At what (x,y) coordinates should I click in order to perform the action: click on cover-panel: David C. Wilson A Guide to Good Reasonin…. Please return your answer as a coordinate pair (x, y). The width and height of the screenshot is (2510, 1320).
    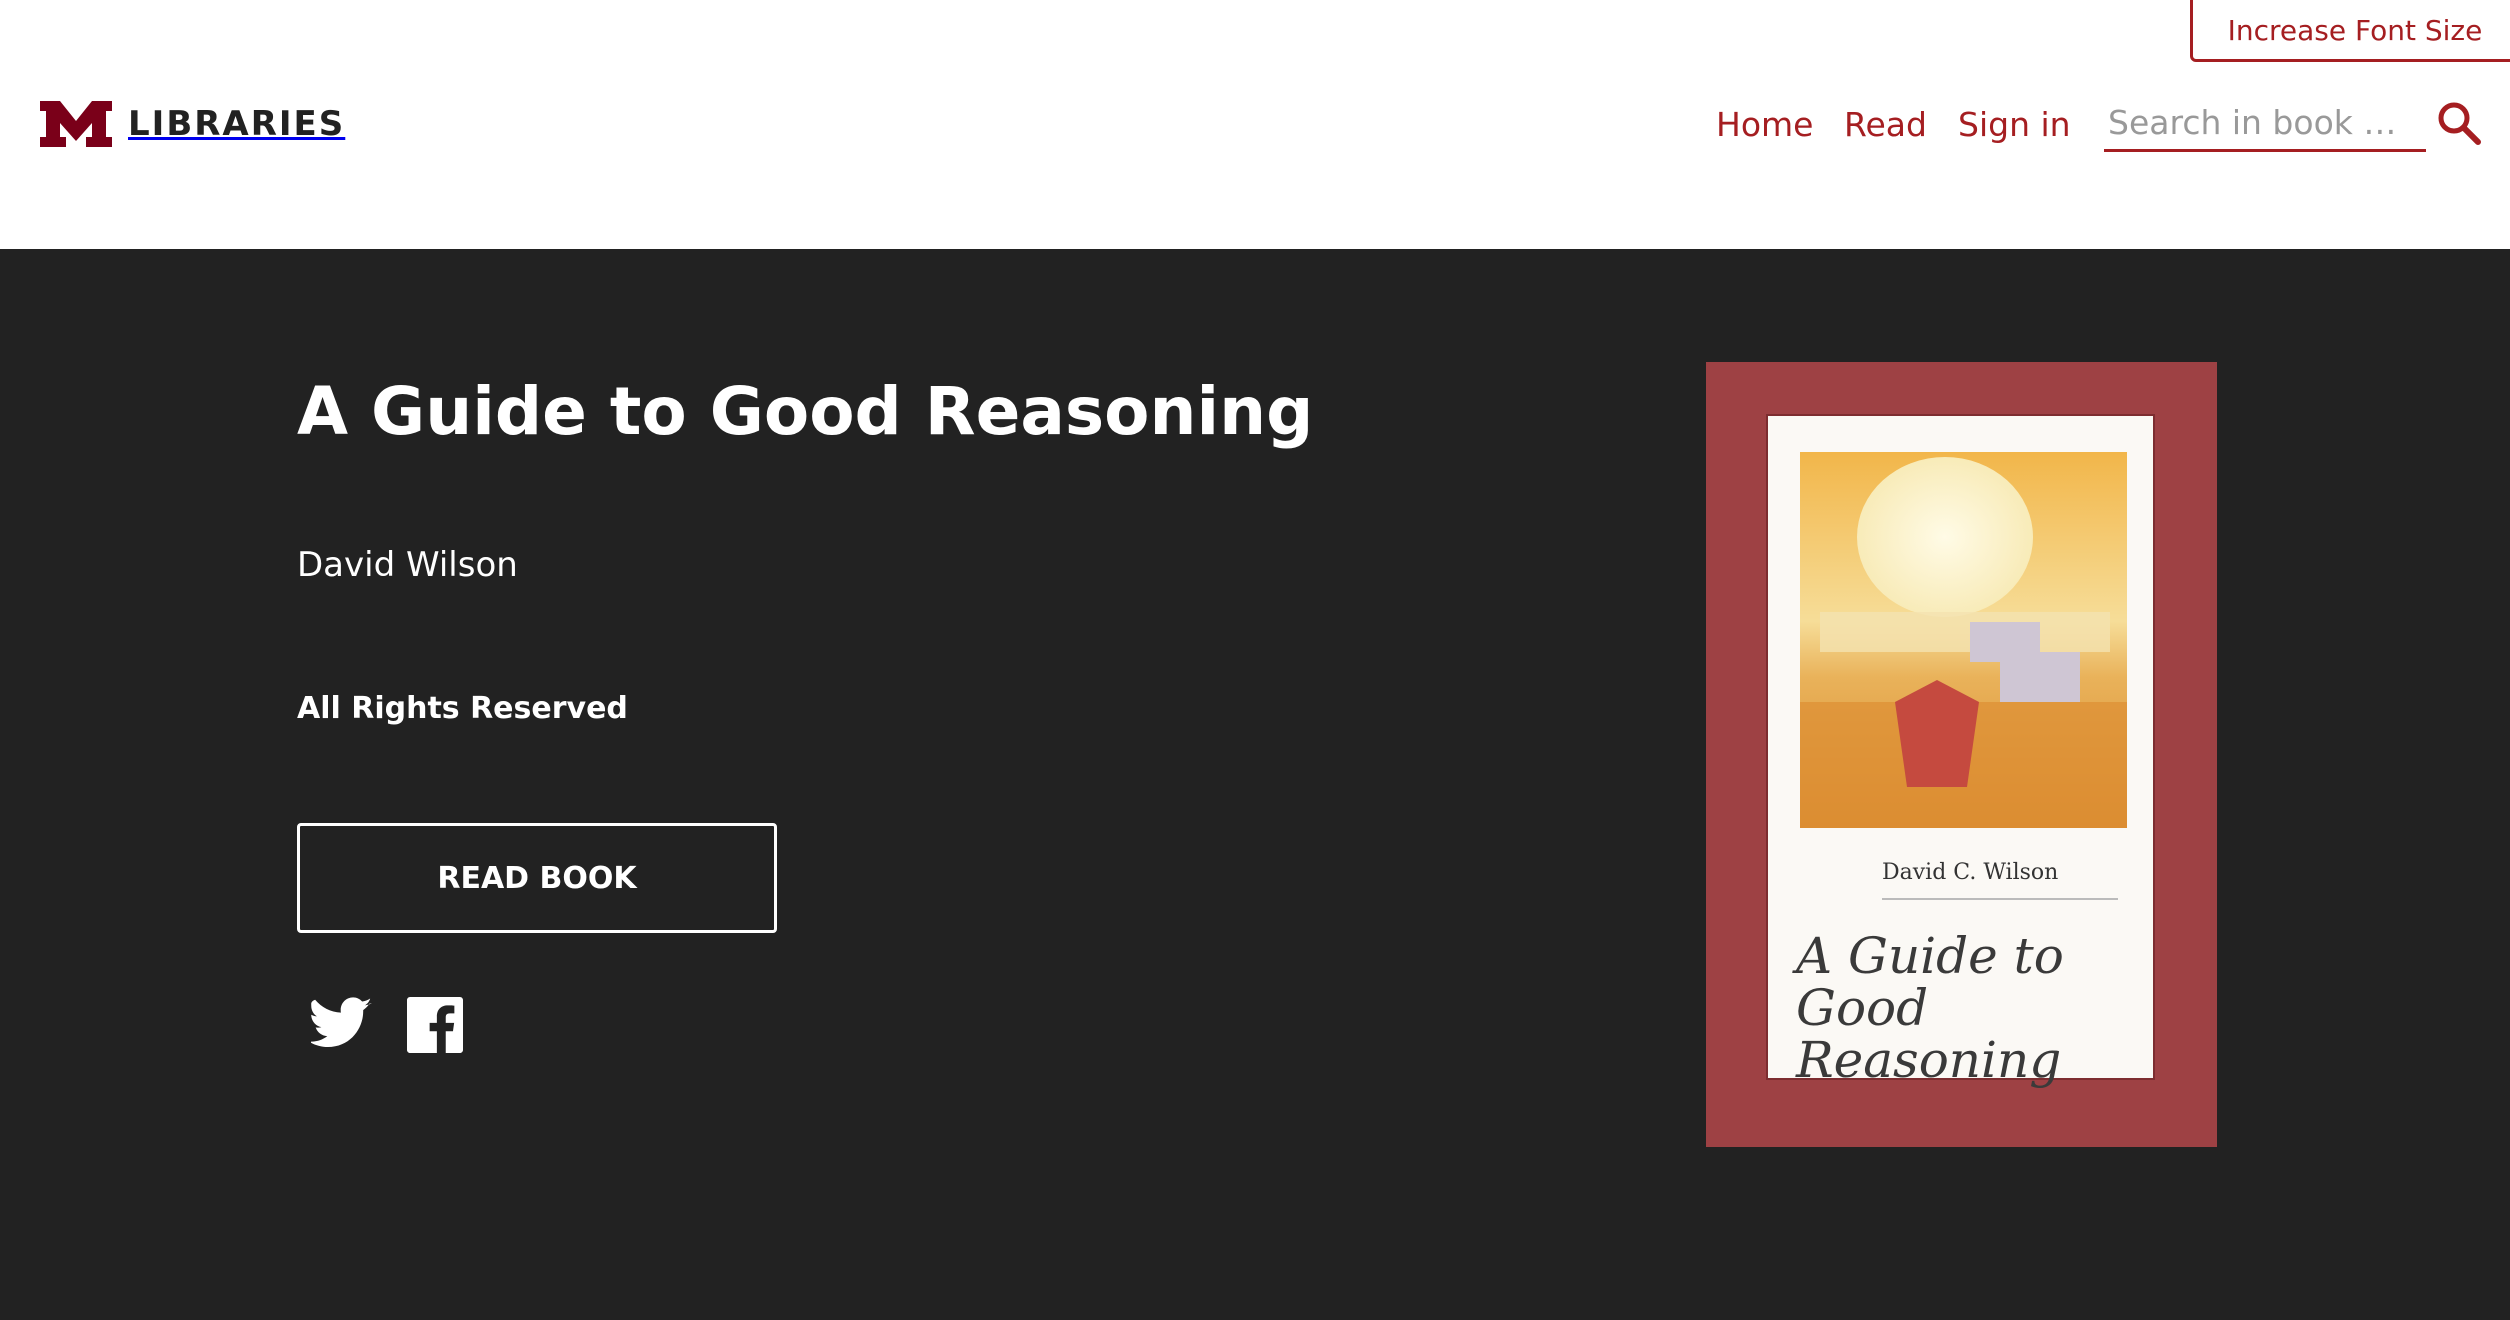
    Looking at the image, I should click on (1960, 751).